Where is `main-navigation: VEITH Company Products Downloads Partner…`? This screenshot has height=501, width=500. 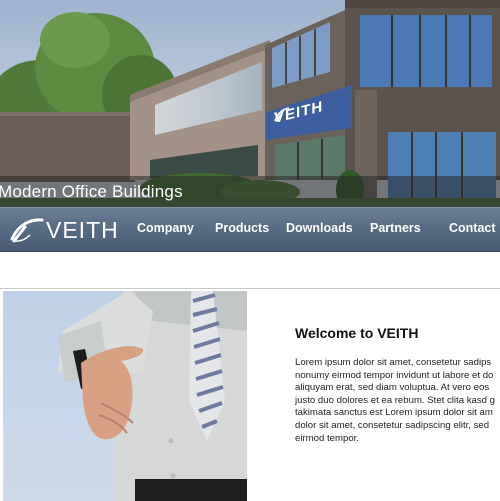 main-navigation: VEITH Company Products Downloads Partner… is located at coordinates (250, 229).